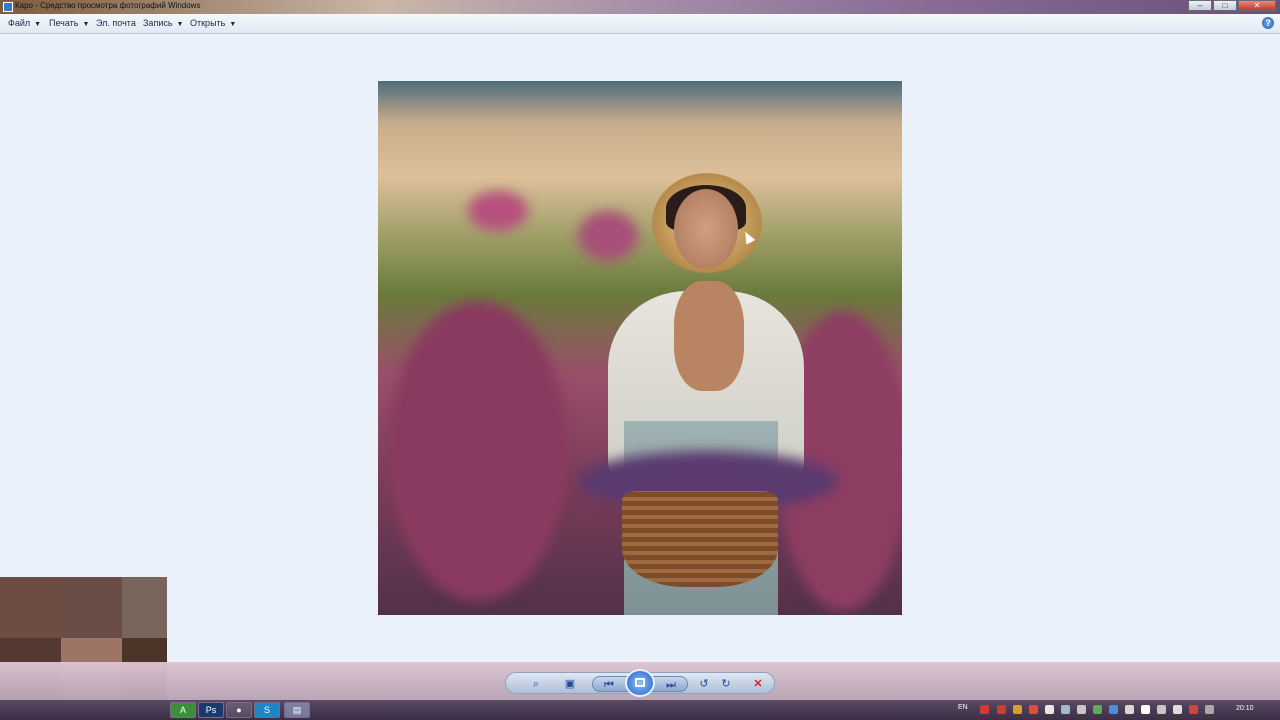  I want to click on taskbar-app-photoshop: Ps, so click(211, 710).